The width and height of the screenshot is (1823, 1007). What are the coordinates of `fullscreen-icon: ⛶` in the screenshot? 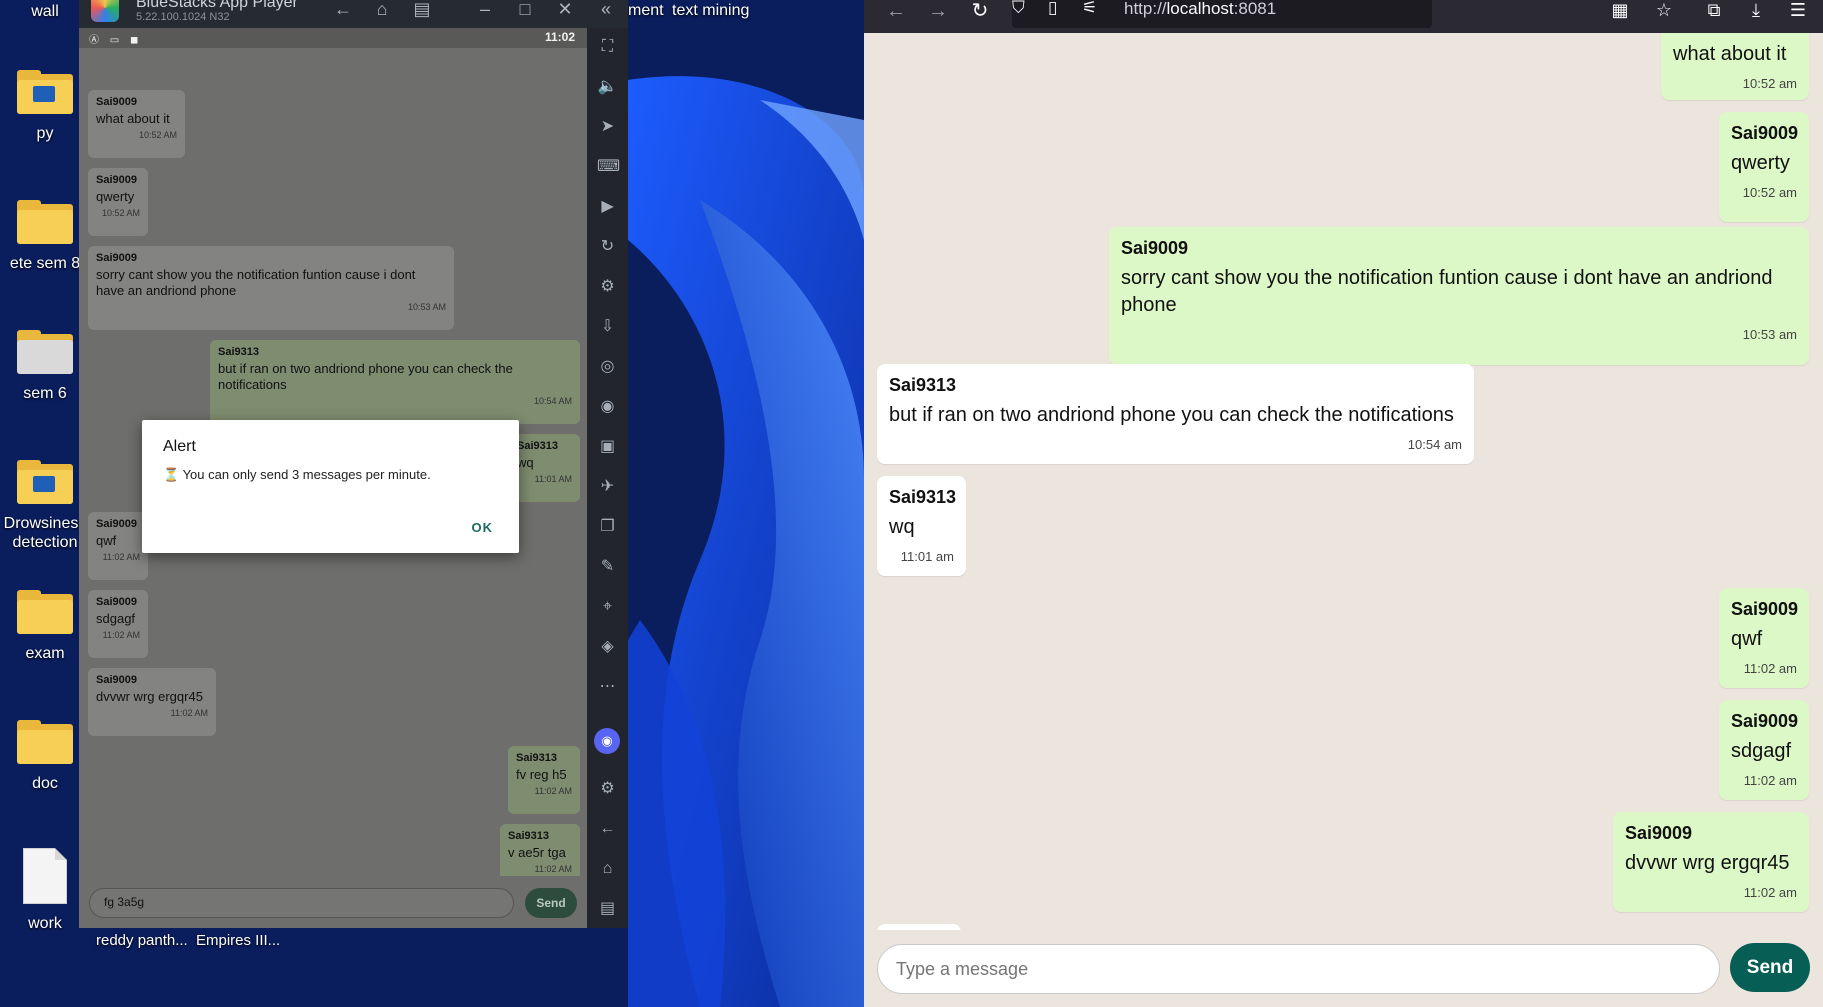 It's located at (607, 46).